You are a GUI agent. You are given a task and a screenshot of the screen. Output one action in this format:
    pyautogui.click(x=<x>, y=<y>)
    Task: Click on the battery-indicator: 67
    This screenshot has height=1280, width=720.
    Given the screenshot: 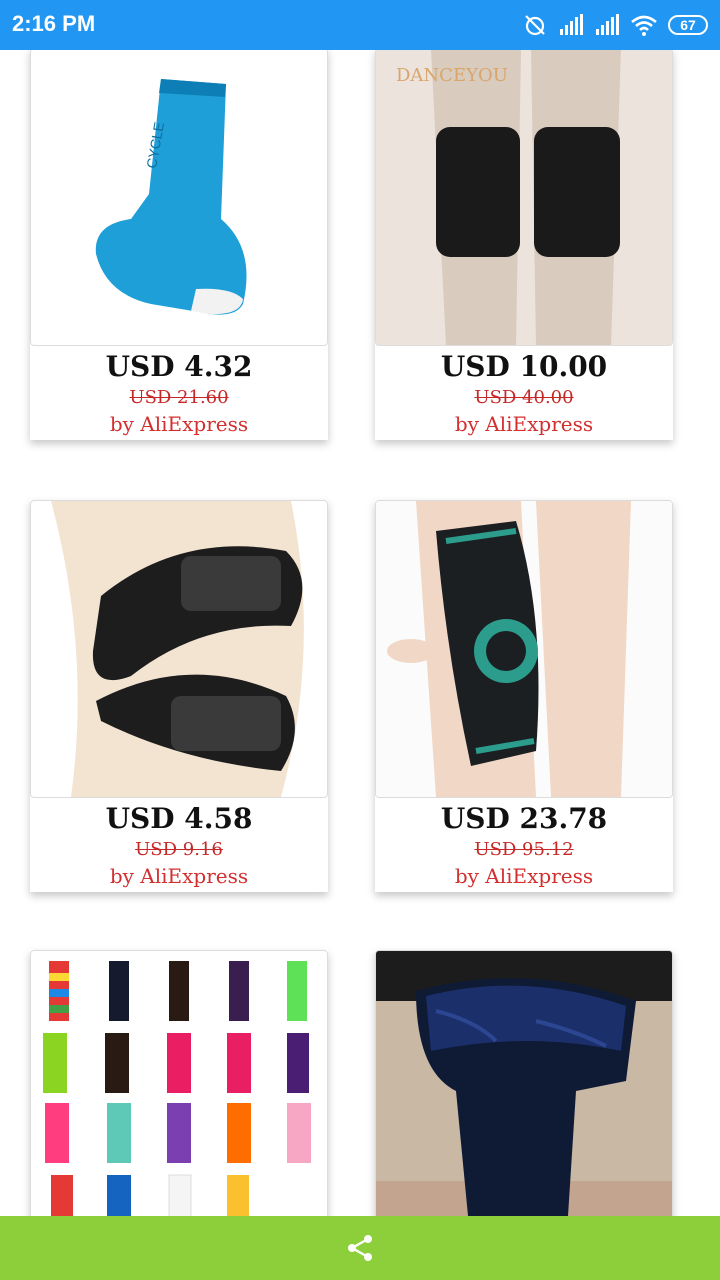 What is the action you would take?
    pyautogui.click(x=688, y=25)
    